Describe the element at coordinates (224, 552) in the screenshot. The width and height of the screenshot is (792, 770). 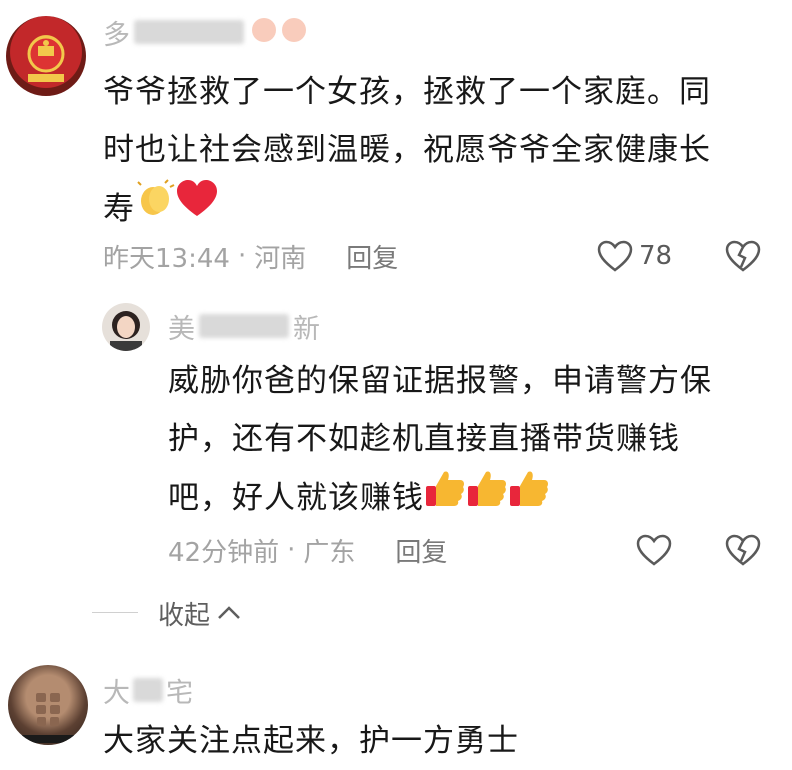
I see `timestamp: 42分钟前` at that location.